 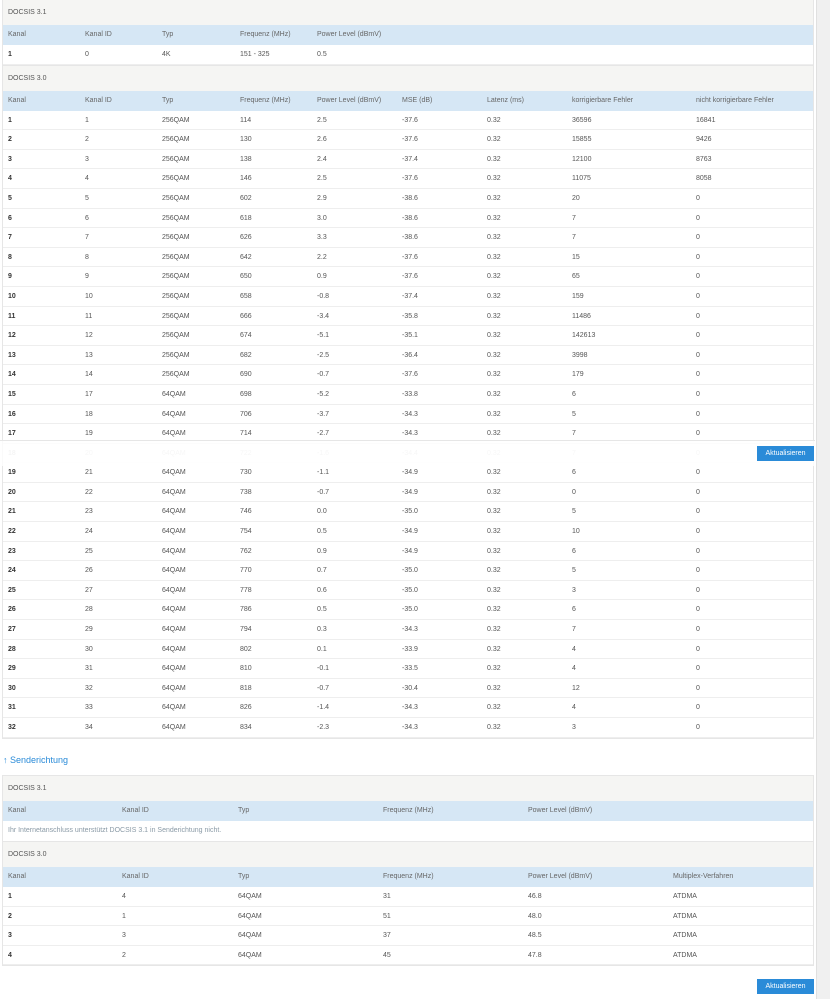 I want to click on cell-4: -3.4, so click(x=323, y=316).